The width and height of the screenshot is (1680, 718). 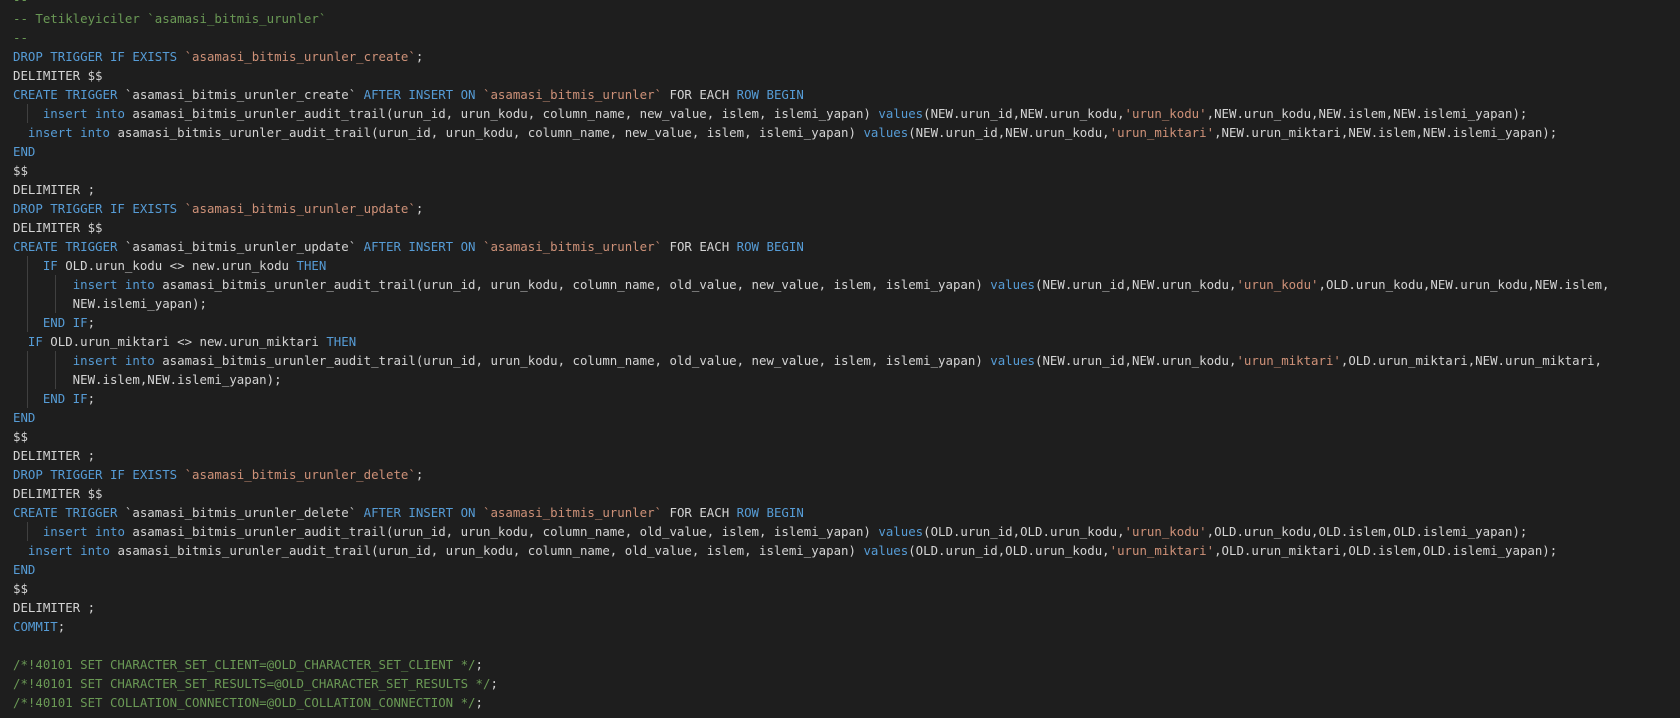 I want to click on comment-token: --, so click(x=20, y=37).